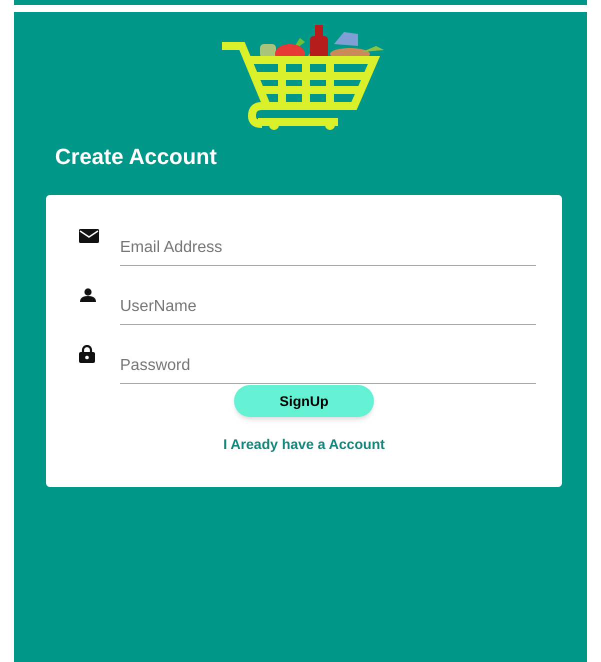 Image resolution: width=601 pixels, height=662 pixels. I want to click on email-field: Email Address, so click(328, 247).